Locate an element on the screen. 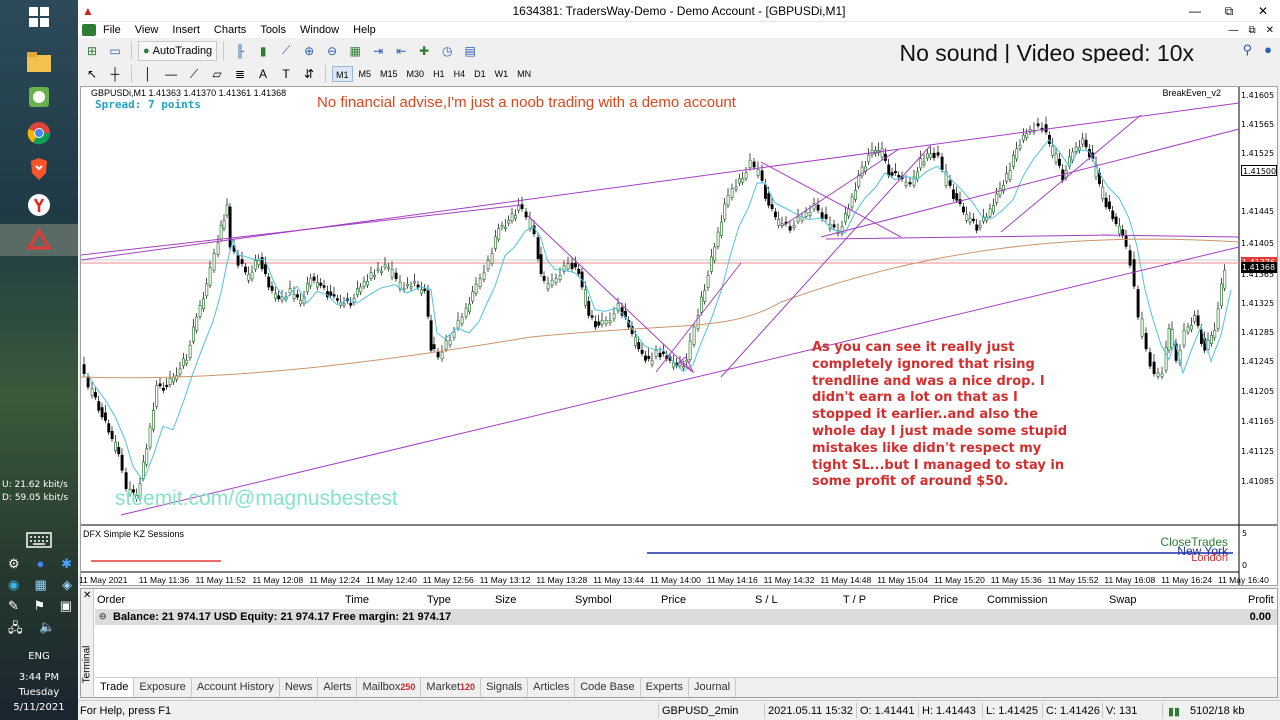 The image size is (1280, 720). timeframe-mn: MN is located at coordinates (524, 74).